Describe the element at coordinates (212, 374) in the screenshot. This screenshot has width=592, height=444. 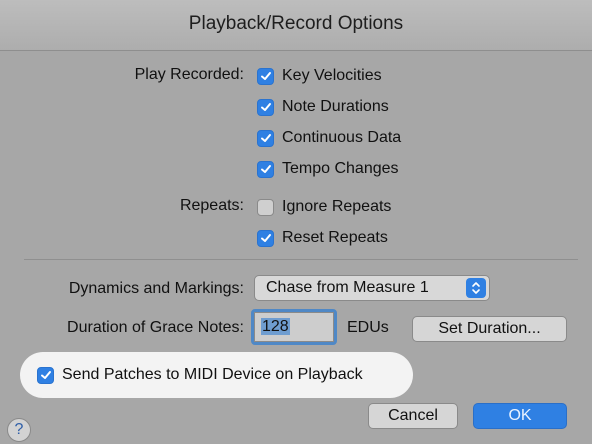
I see `send-patches-label: Send Patches to MIDI Device on Playback` at that location.